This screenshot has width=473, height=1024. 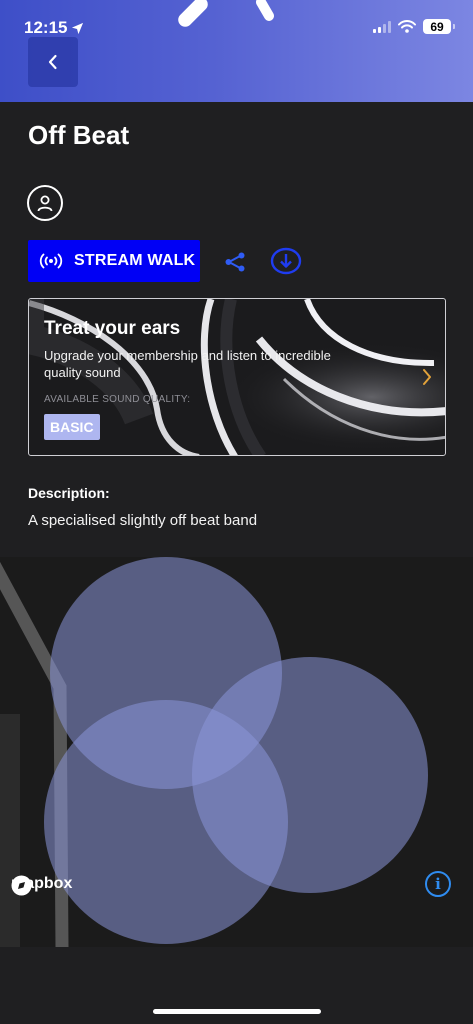 What do you see at coordinates (10, 830) in the screenshot?
I see `map-building` at bounding box center [10, 830].